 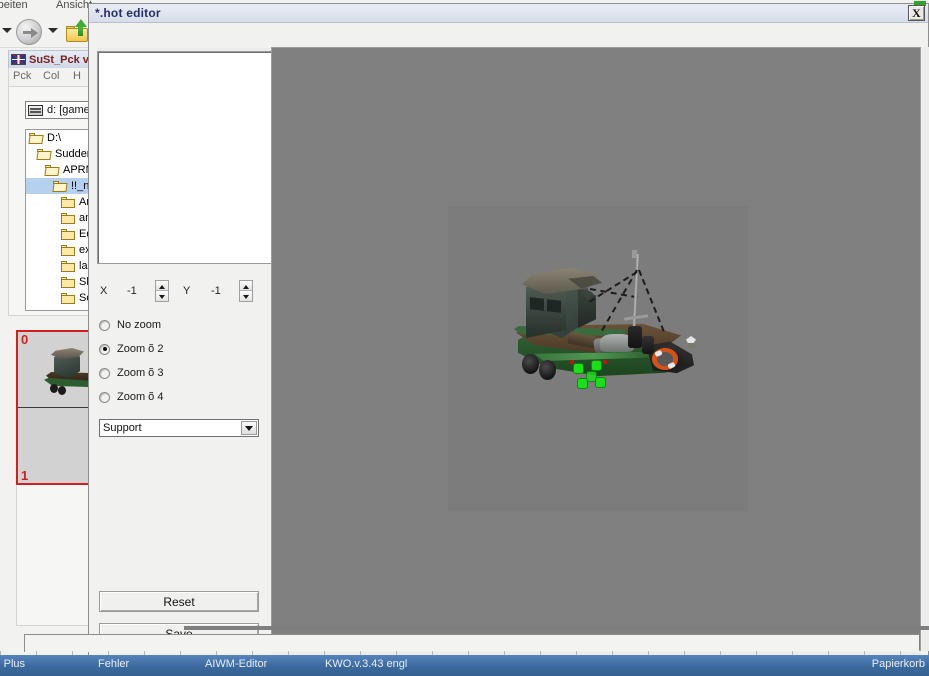 What do you see at coordinates (508, 12) in the screenshot?
I see `hot-editor-titlebar: *.hot editor X` at bounding box center [508, 12].